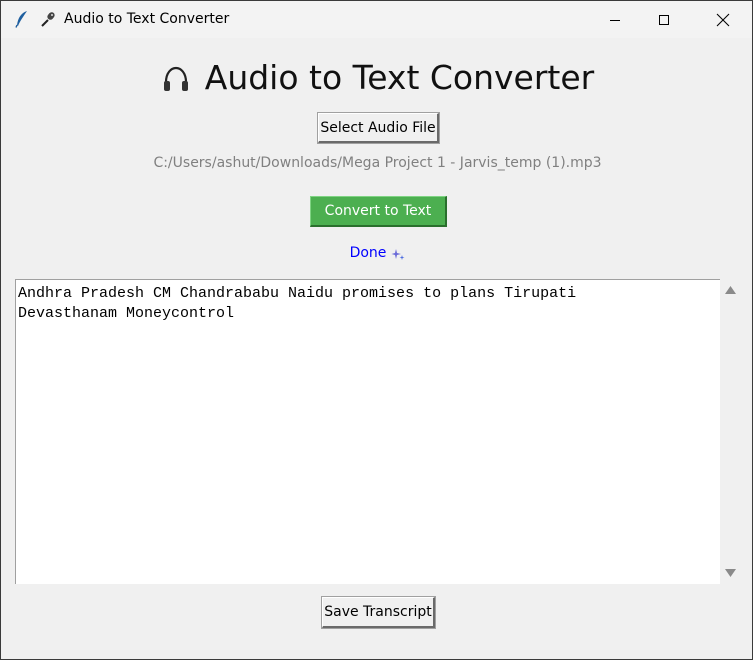 This screenshot has height=660, width=753. I want to click on minimize-icon, so click(615, 20).